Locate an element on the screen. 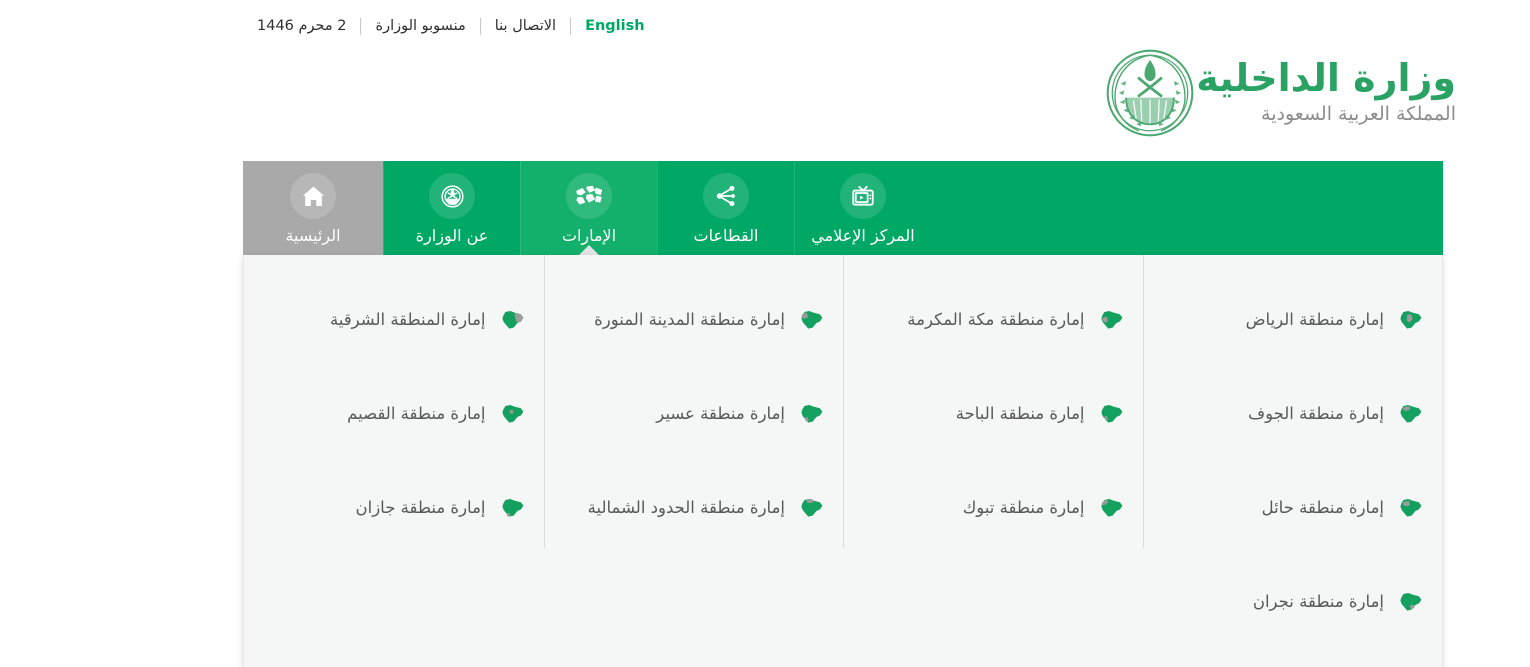 The width and height of the screenshot is (1530, 667). nav-item-label: القطاعات is located at coordinates (726, 235).